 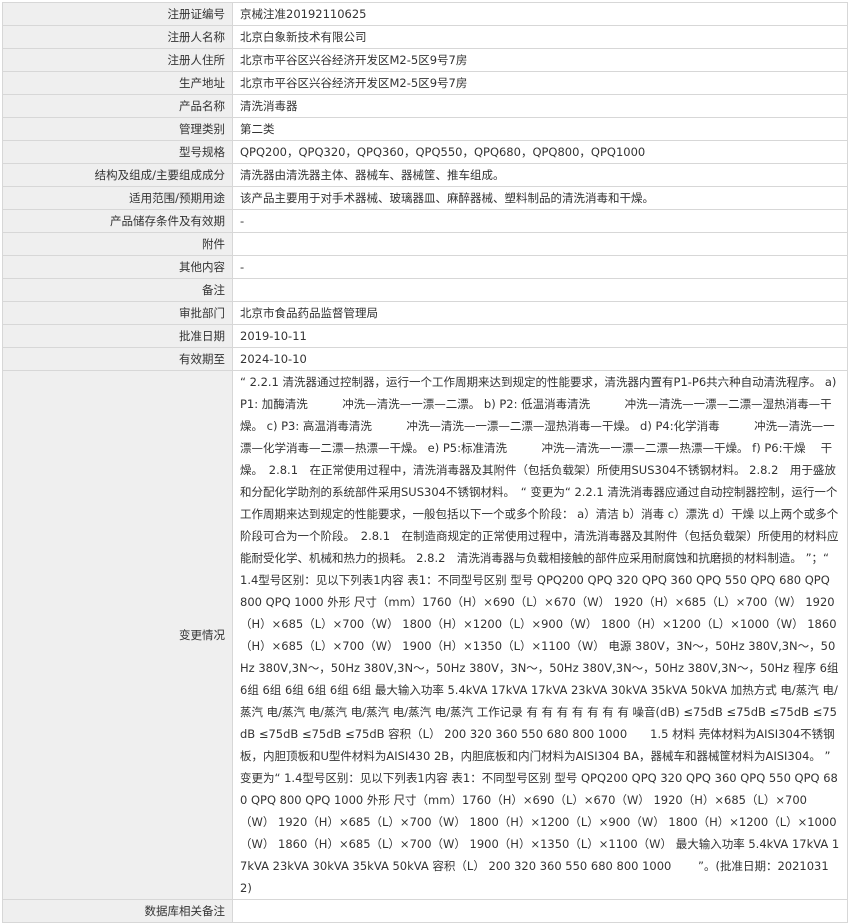 I want to click on label-approval-date: 批准日期, so click(x=117, y=336).